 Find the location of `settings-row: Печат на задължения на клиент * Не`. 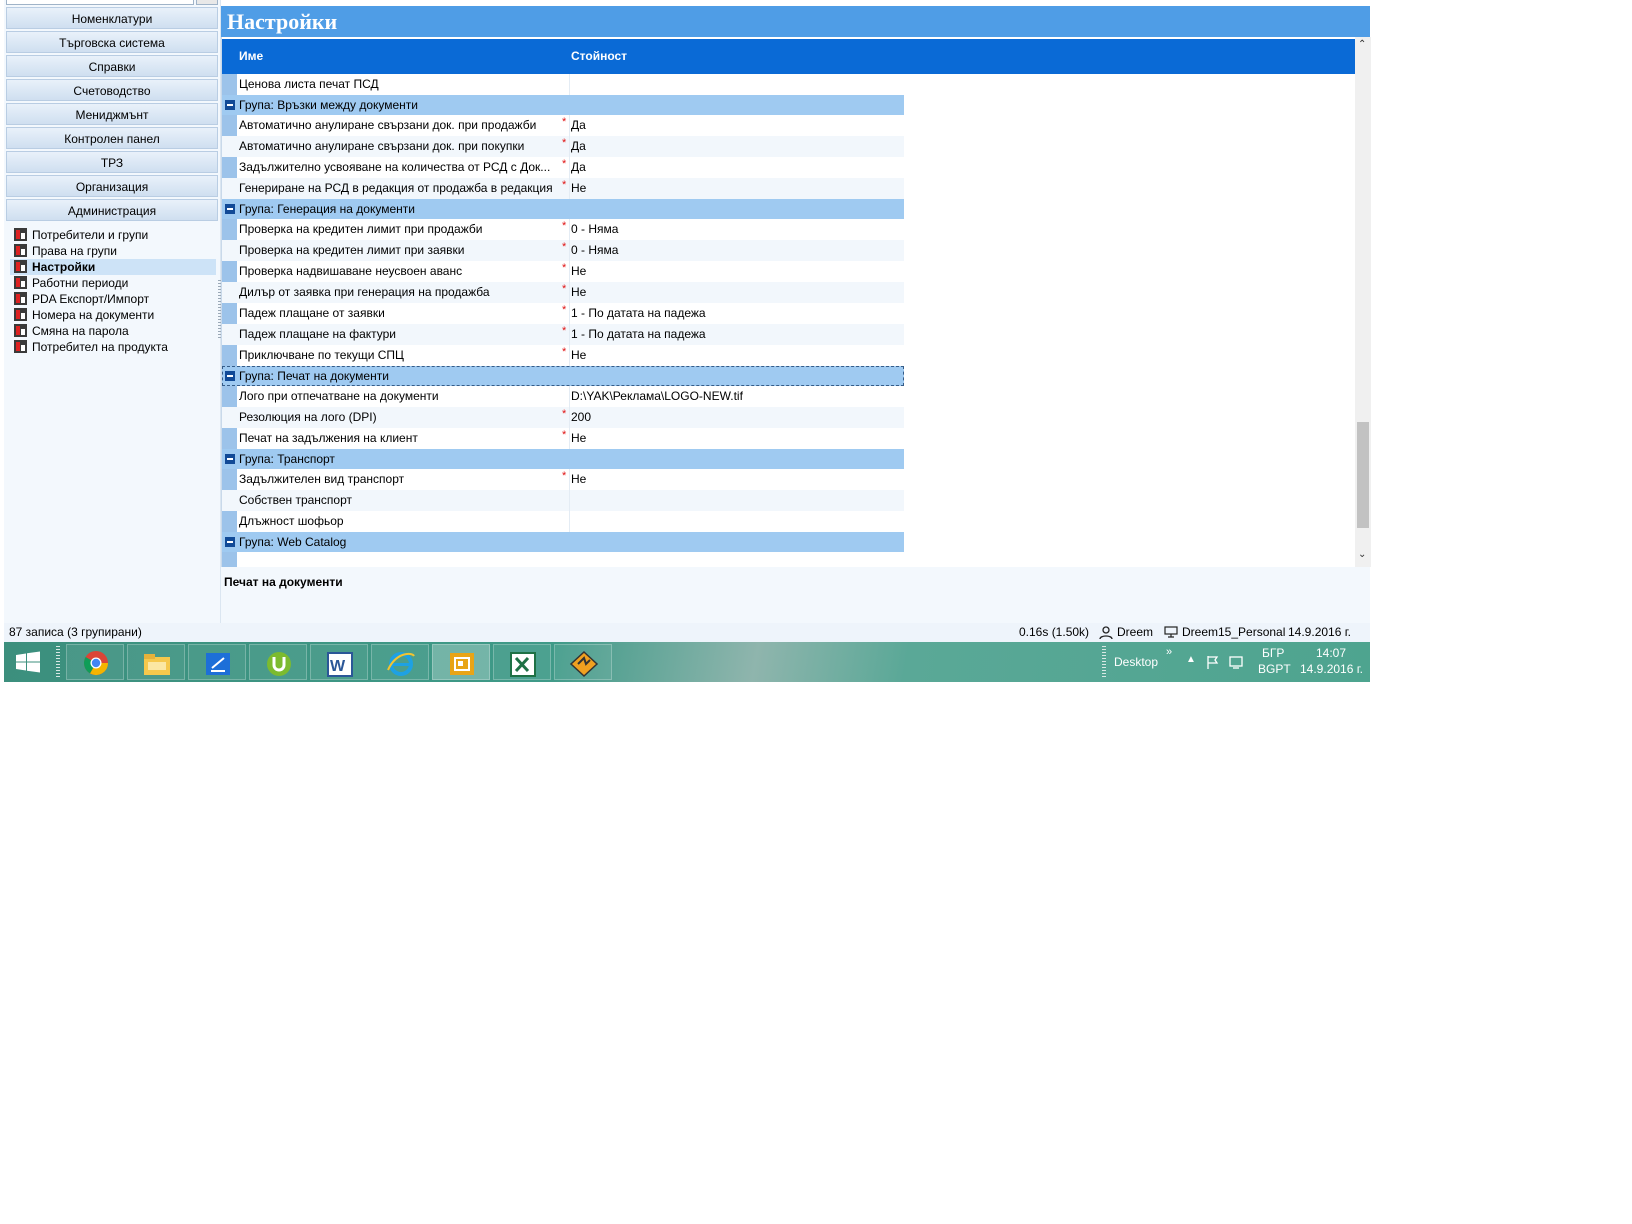

settings-row: Печат на задължения на клиент * Не is located at coordinates (563, 438).